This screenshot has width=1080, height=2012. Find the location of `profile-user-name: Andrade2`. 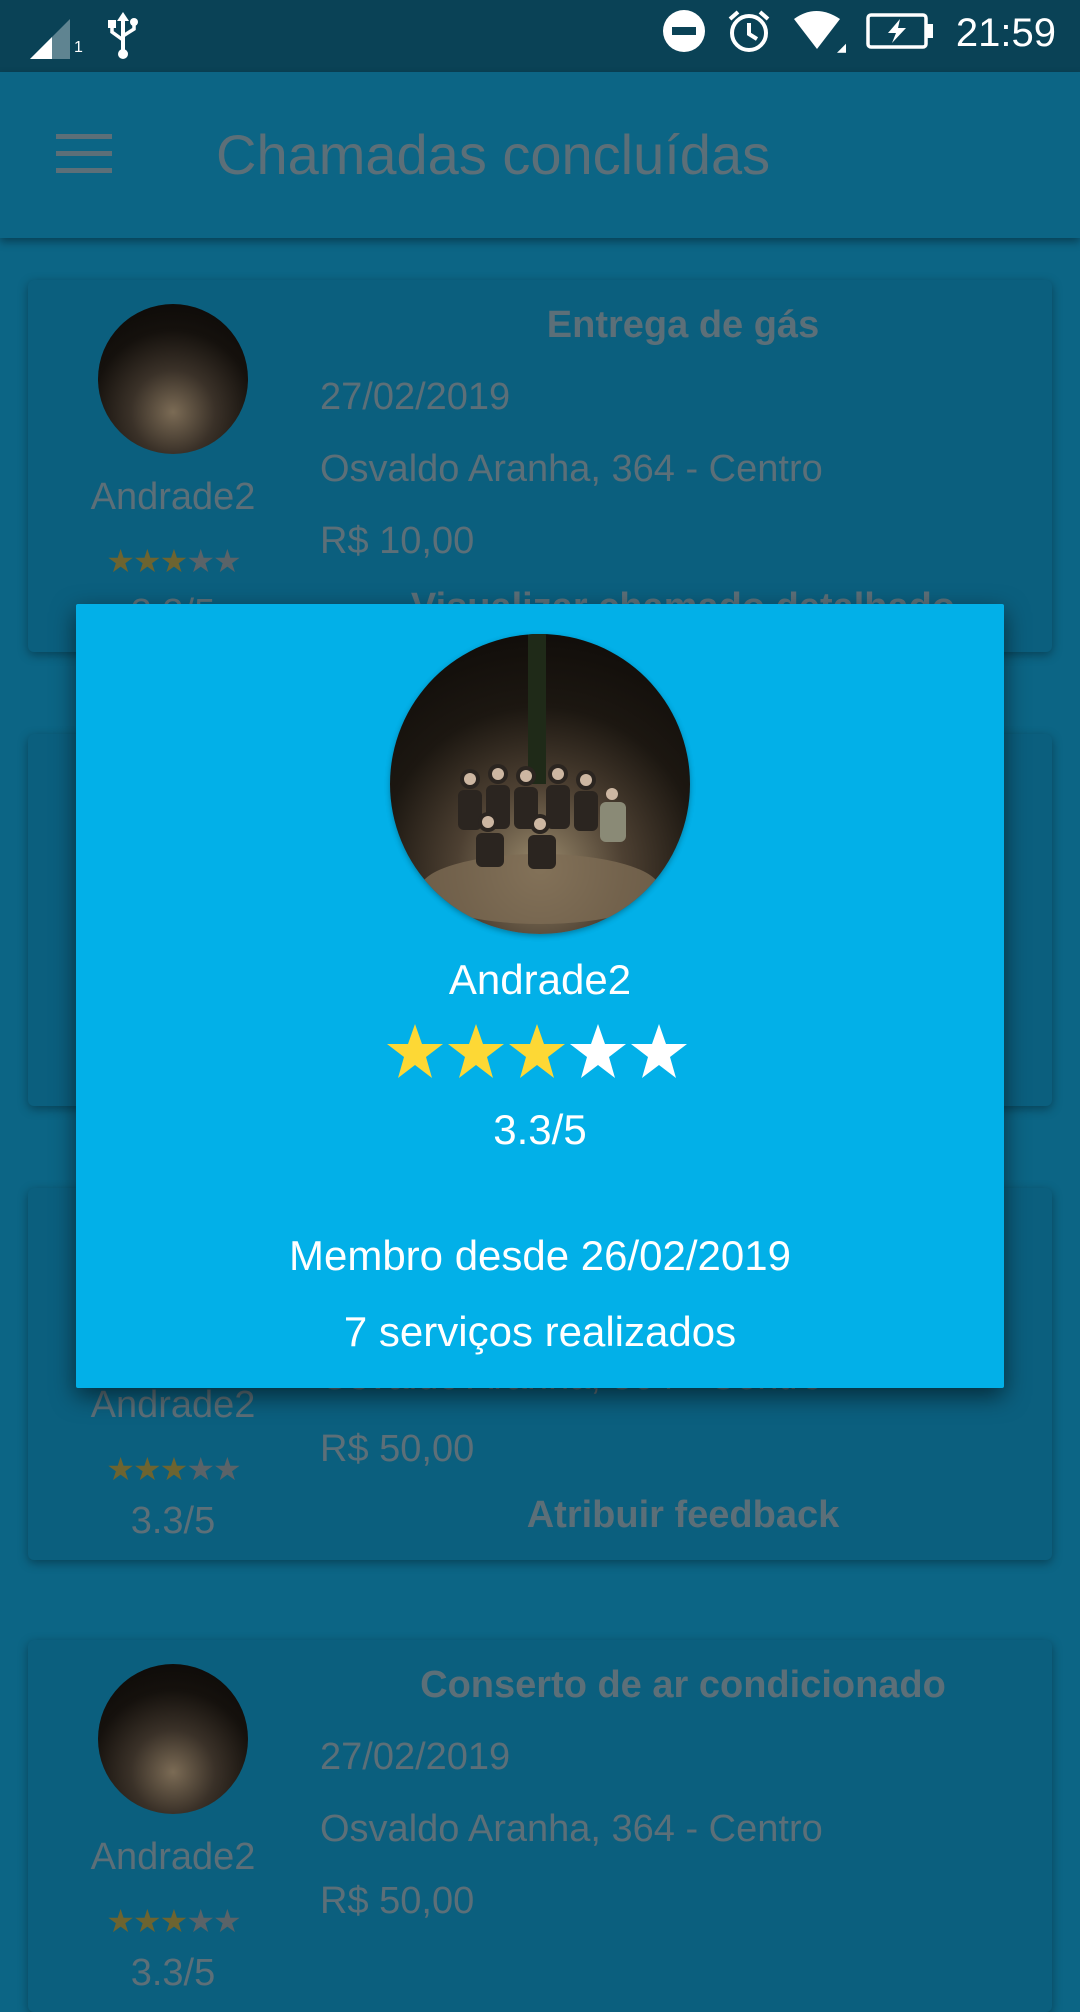

profile-user-name: Andrade2 is located at coordinates (540, 979).